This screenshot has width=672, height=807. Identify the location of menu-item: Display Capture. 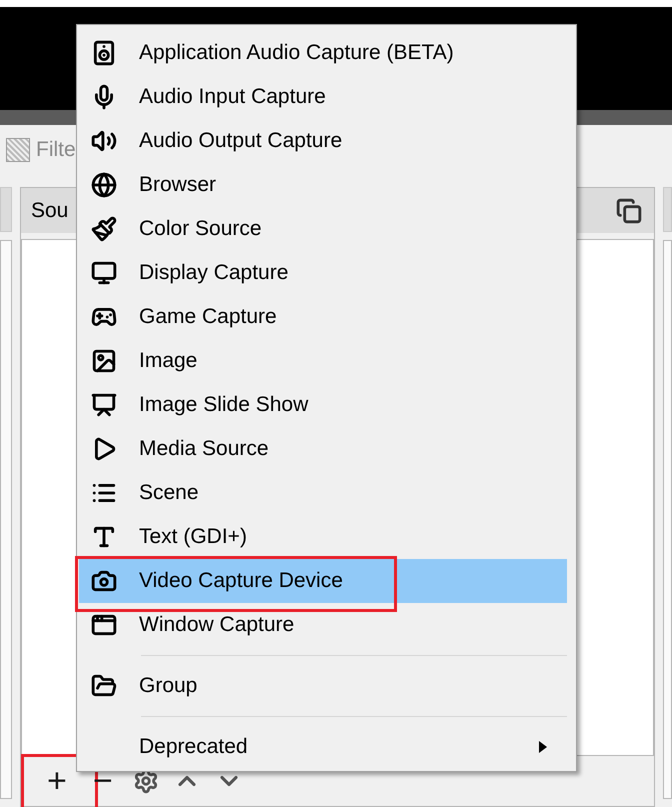
(323, 273).